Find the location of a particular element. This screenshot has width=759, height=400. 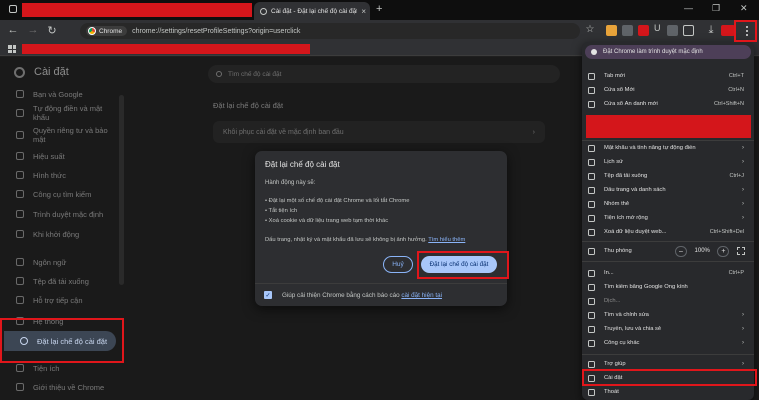

sidebar-item-you-and-google: Bạn và Google is located at coordinates (60, 94).